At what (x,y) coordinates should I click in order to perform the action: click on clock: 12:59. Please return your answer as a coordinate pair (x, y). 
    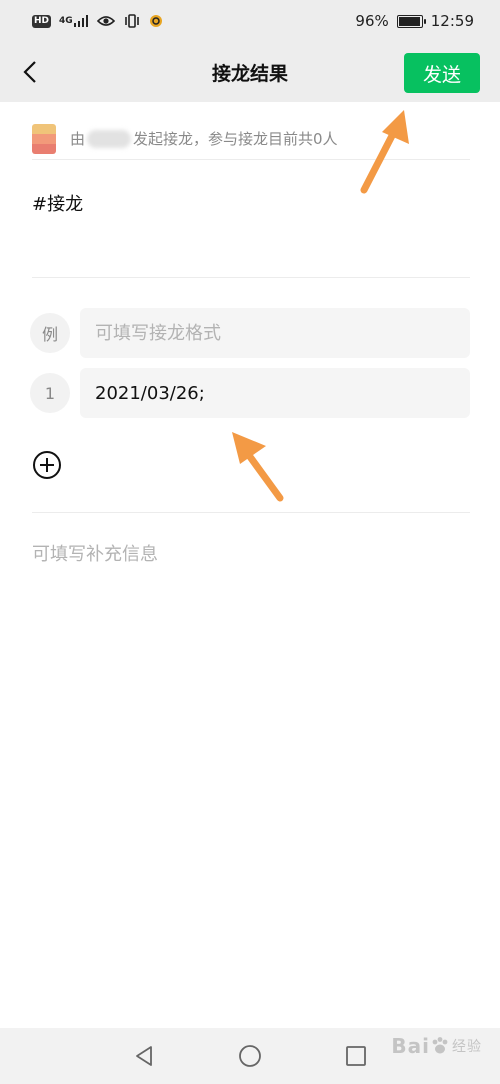
    Looking at the image, I should click on (452, 21).